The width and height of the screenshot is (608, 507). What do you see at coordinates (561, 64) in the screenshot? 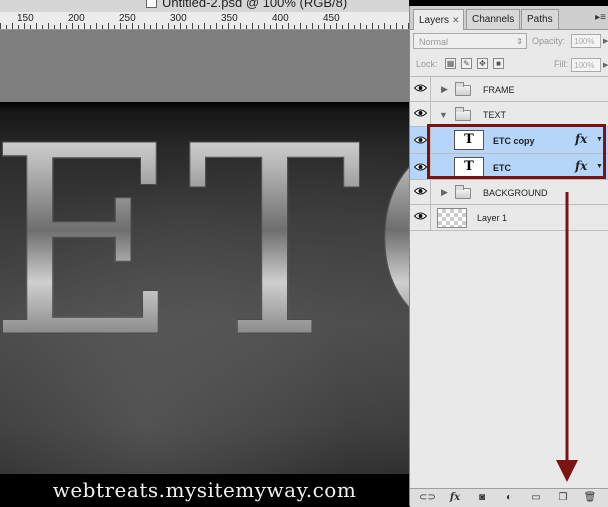
I see `fill-label: Fill:` at bounding box center [561, 64].